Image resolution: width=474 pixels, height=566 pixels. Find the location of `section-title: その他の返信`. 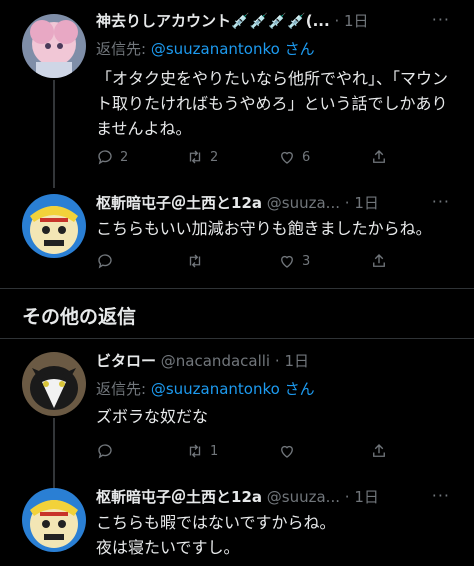

section-title: その他の返信 is located at coordinates (79, 317).